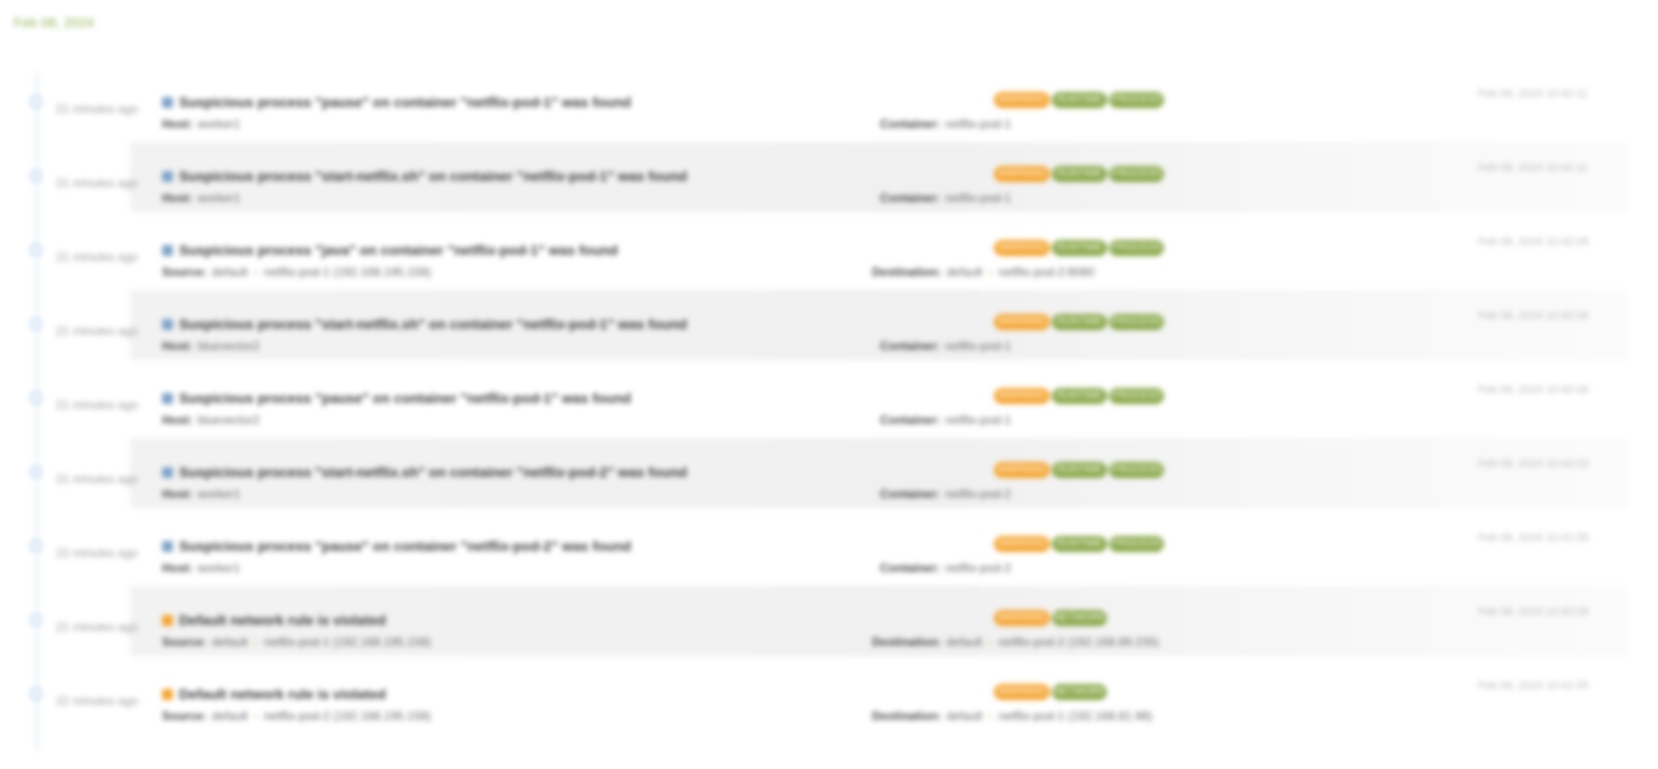  What do you see at coordinates (1075, 716) in the screenshot?
I see `destination-target: netflix-pod-1 (192.168.81.98)` at bounding box center [1075, 716].